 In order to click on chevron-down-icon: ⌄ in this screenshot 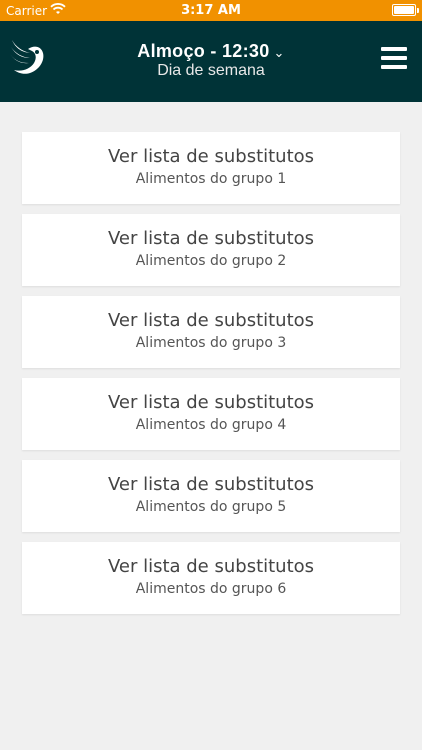, I will do `click(279, 52)`.